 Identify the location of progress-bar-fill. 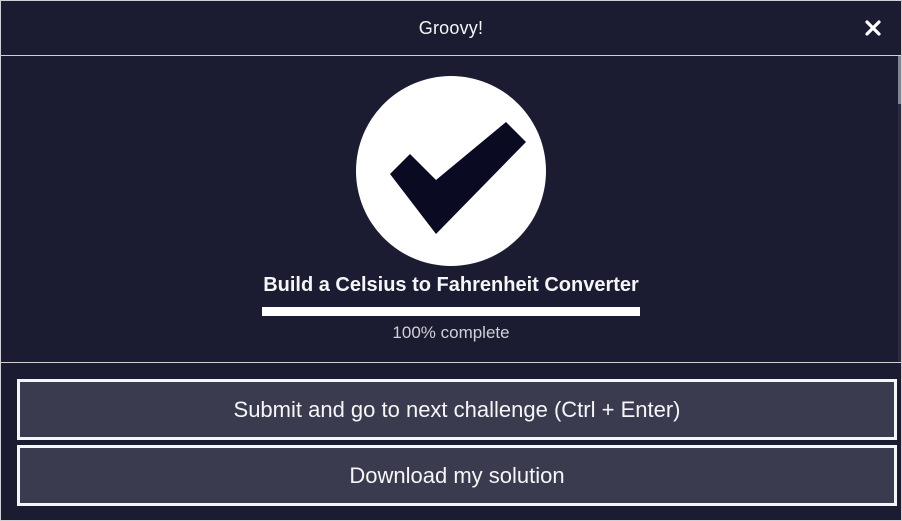
(451, 311).